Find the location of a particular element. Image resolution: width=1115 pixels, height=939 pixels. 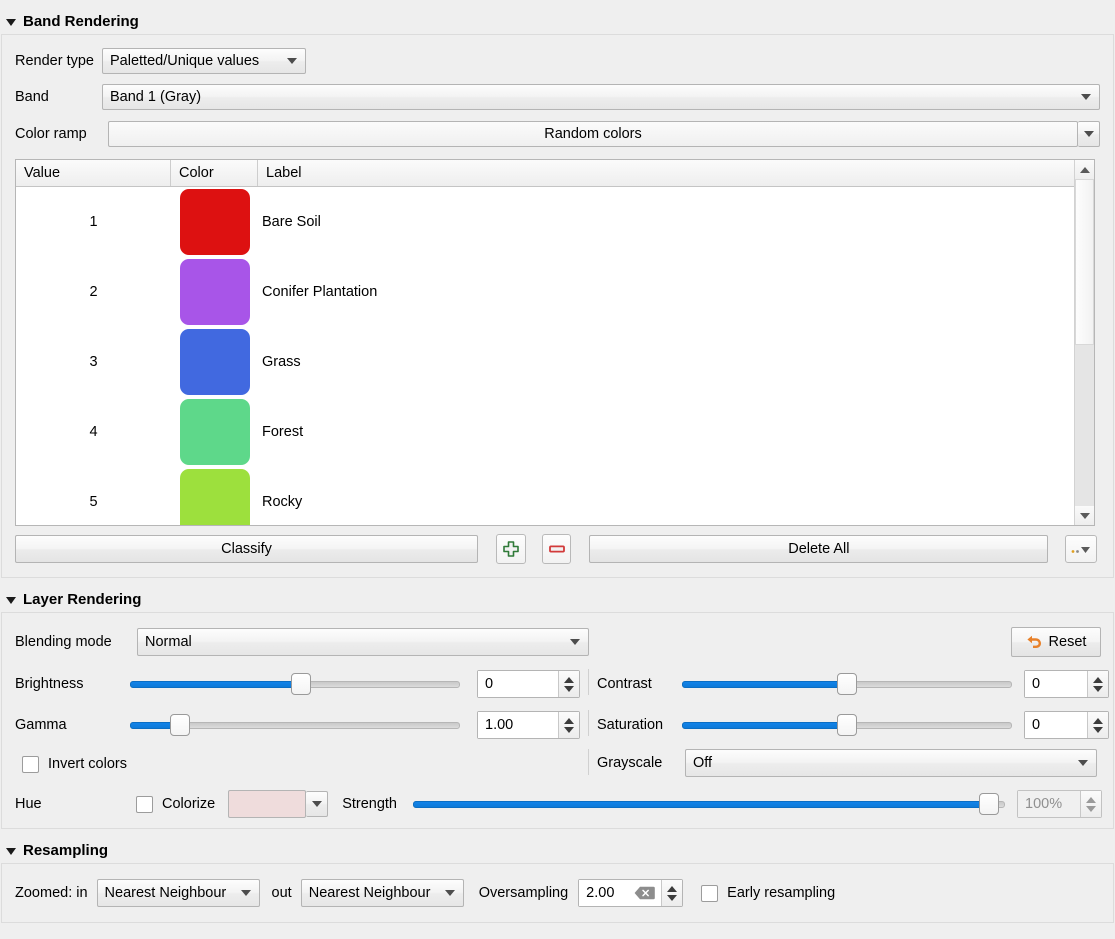

table-row: 4 Forest is located at coordinates (545, 432).